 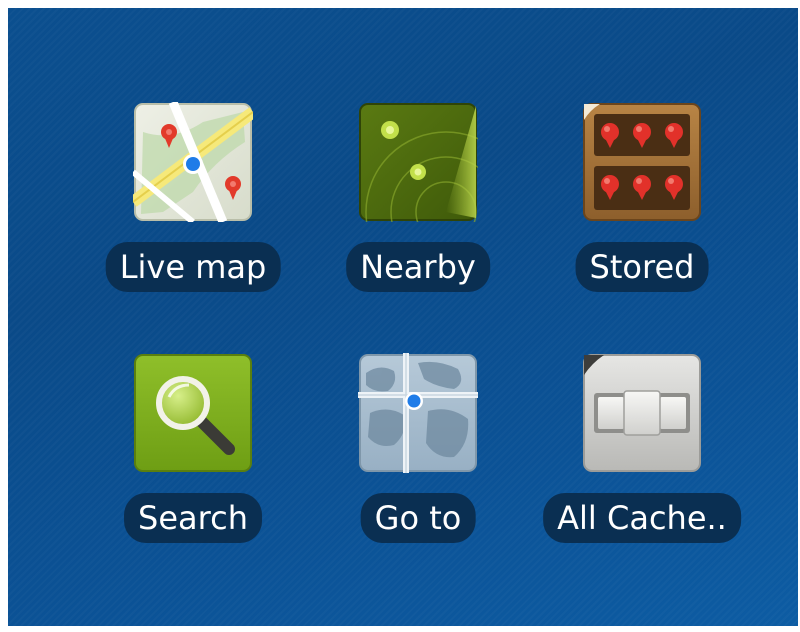 What do you see at coordinates (418, 267) in the screenshot?
I see `nearby-label: Nearby` at bounding box center [418, 267].